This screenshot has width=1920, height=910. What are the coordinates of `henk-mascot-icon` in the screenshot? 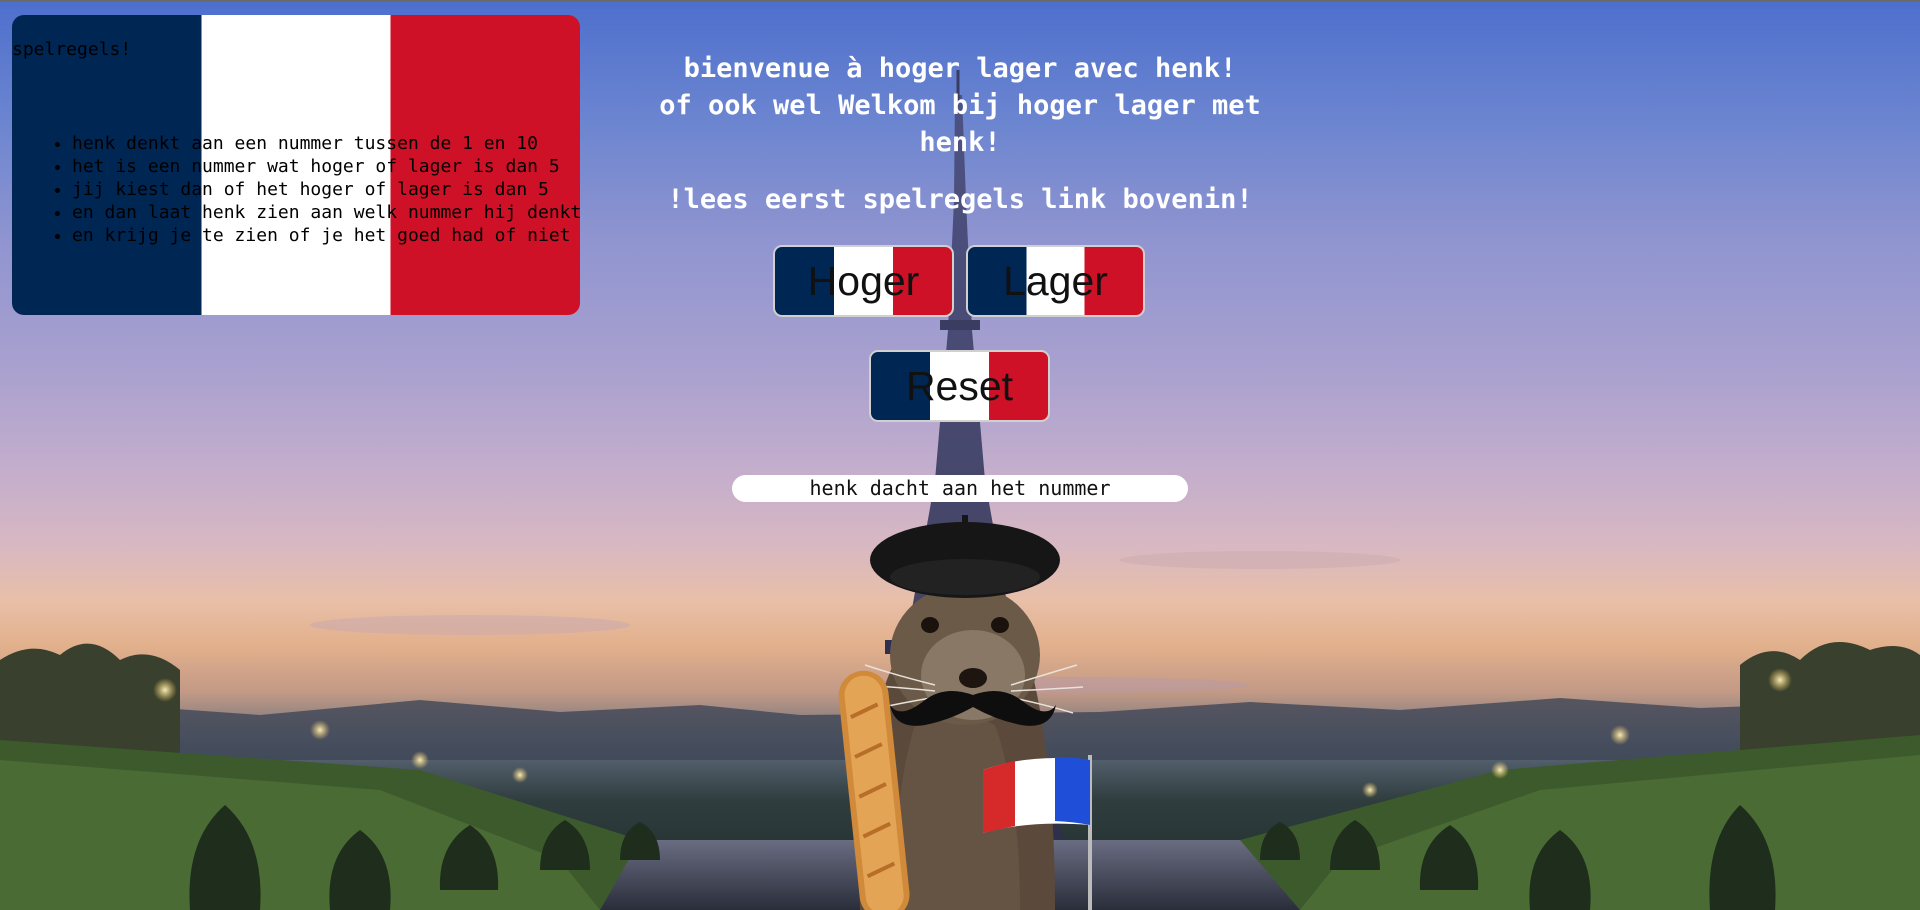 It's located at (965, 712).